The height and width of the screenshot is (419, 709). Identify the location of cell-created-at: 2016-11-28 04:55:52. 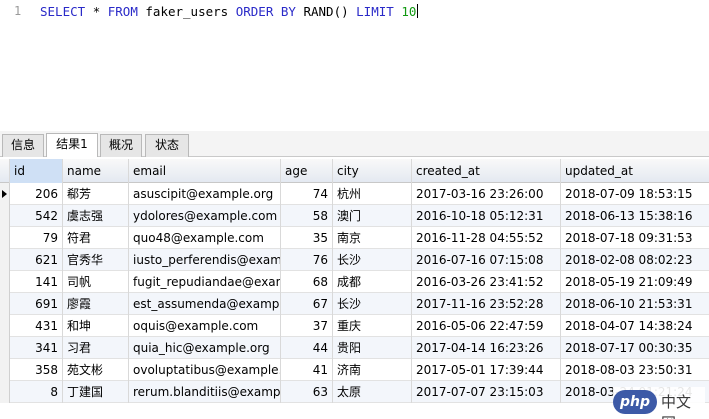
(486, 238).